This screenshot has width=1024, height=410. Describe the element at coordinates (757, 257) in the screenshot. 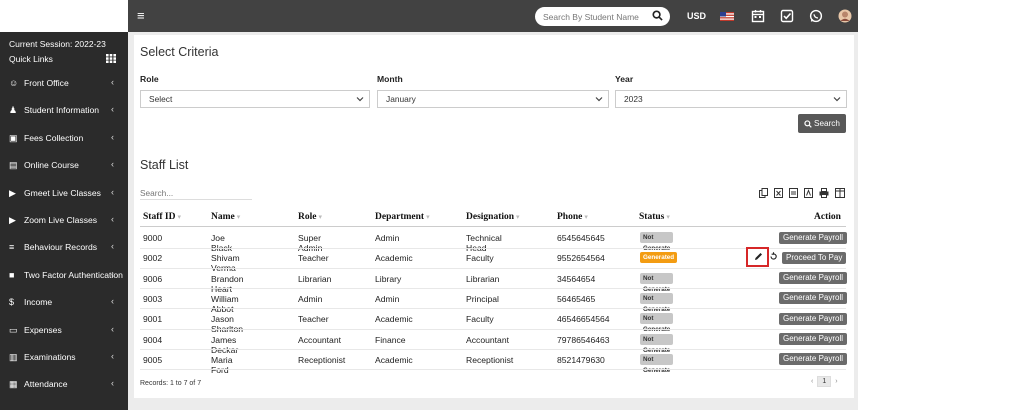

I see `highlight-box` at that location.